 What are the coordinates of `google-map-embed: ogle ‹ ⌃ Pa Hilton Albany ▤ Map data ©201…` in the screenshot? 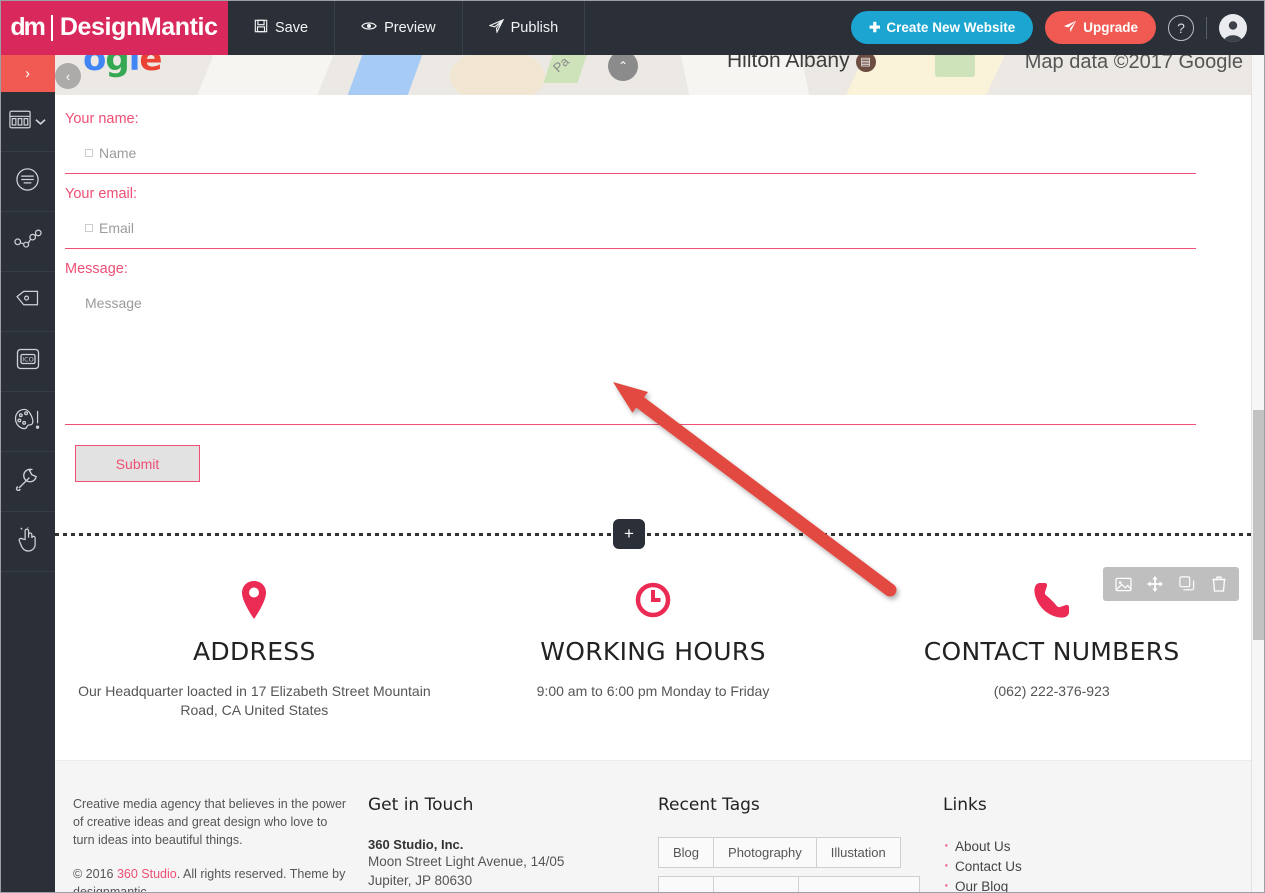 It's located at (653, 75).